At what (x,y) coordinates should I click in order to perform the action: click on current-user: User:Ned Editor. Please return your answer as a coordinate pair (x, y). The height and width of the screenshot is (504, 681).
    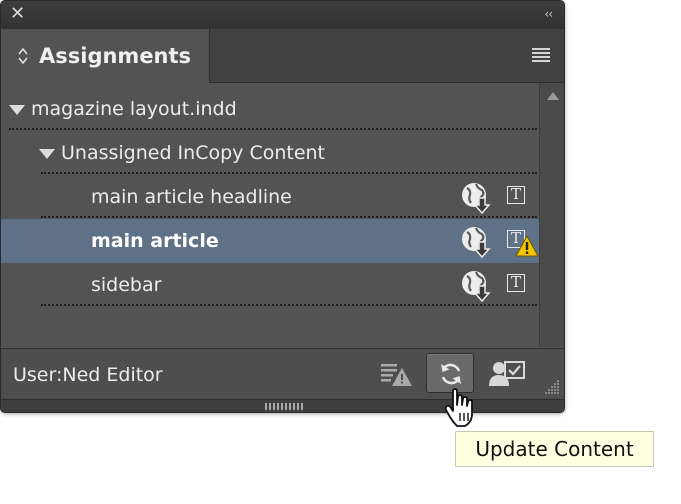
    Looking at the image, I should click on (88, 375).